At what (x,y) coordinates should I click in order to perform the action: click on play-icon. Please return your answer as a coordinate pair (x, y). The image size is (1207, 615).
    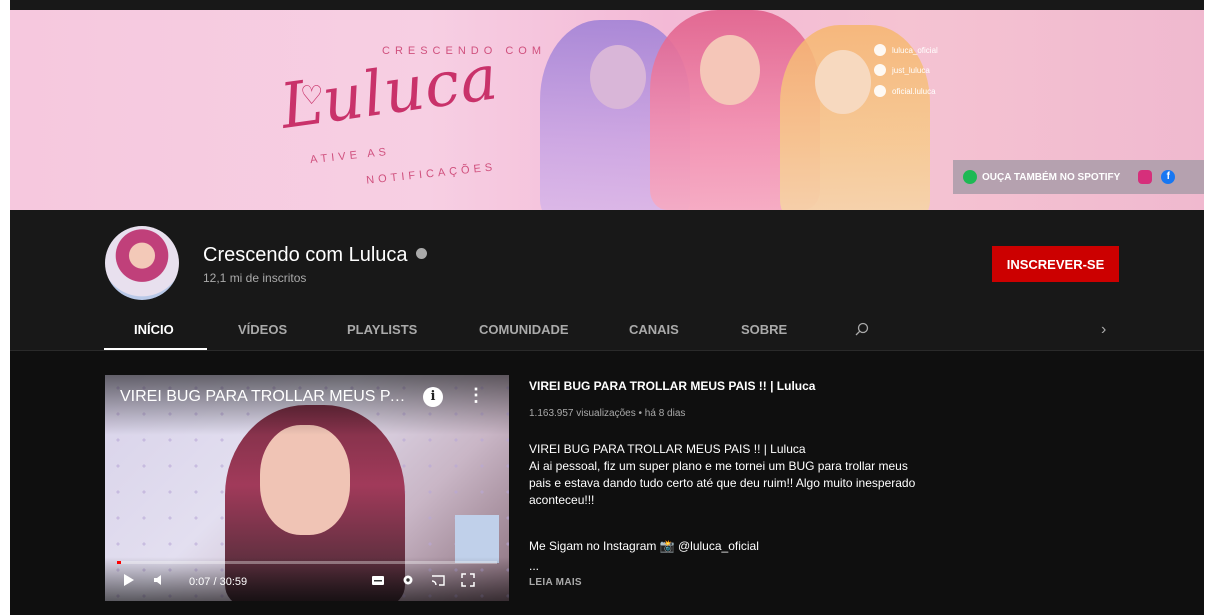
    Looking at the image, I should click on (129, 580).